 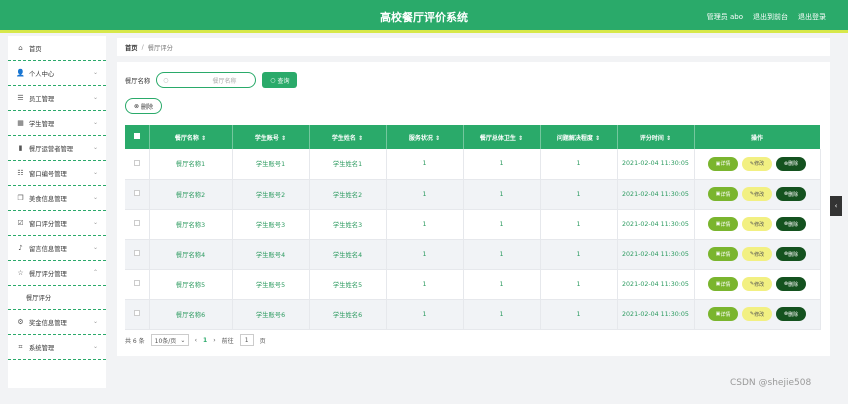 I want to click on column-header: 问题解决程度 ⇕, so click(x=579, y=137).